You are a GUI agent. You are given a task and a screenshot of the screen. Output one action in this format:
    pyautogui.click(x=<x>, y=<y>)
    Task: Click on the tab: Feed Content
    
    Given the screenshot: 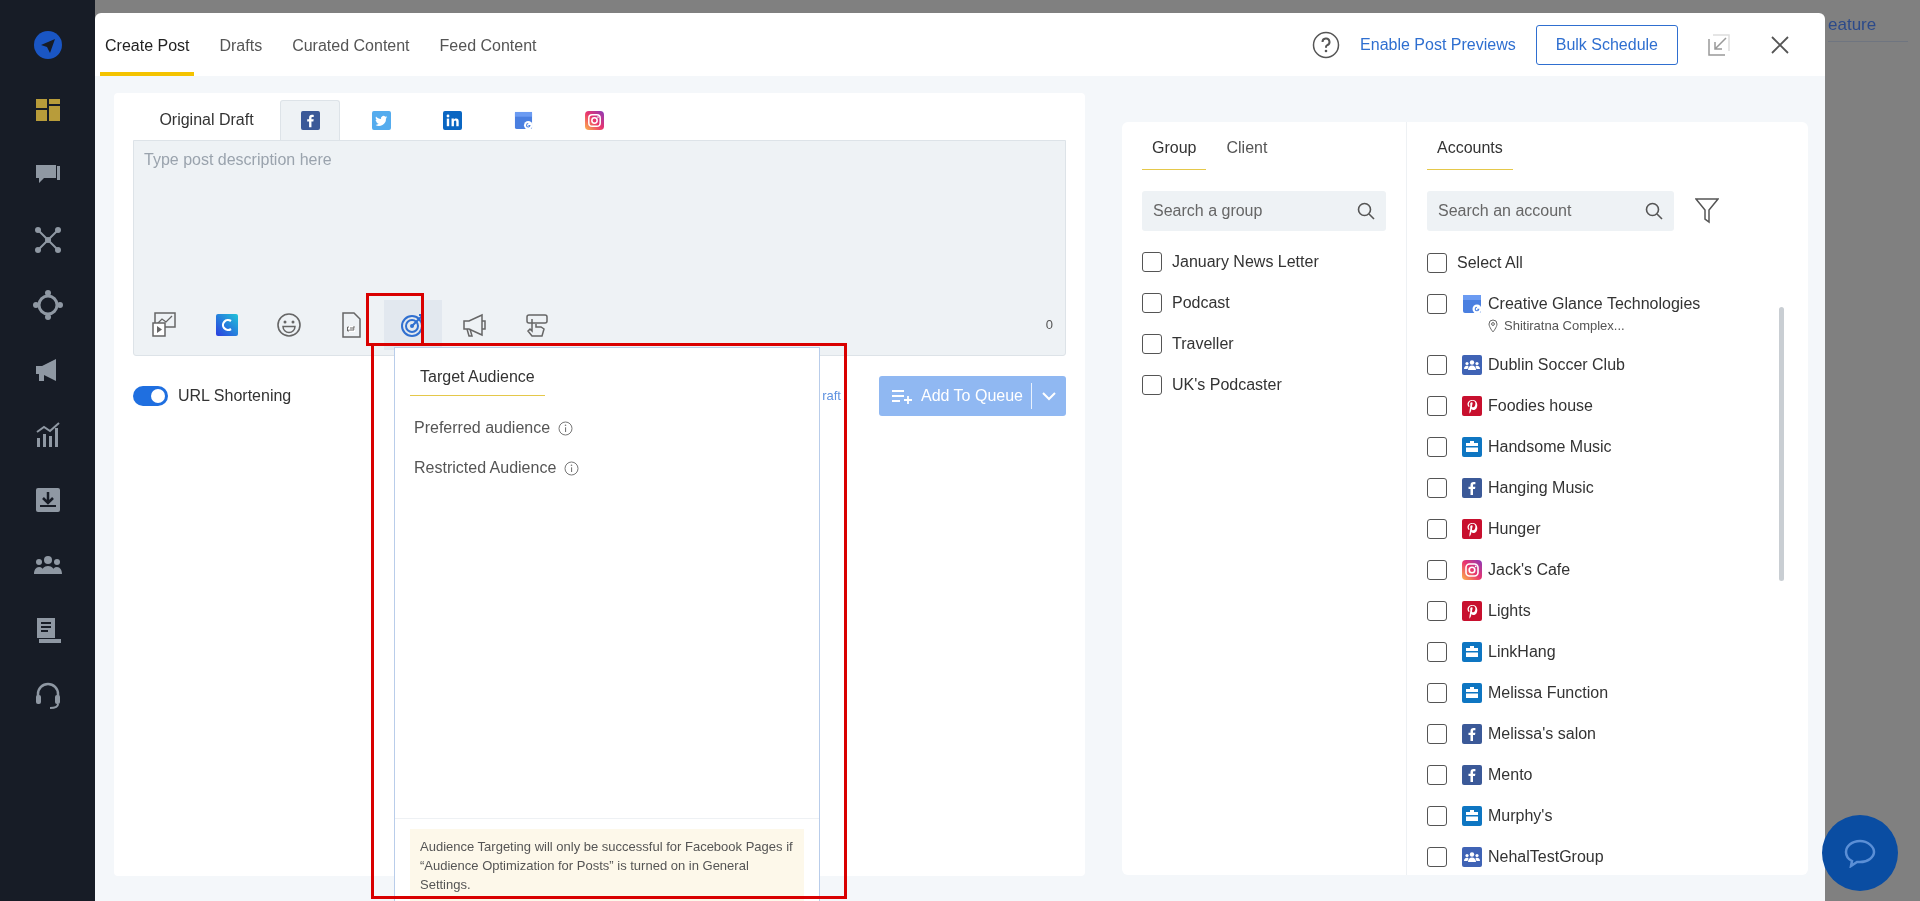 What is the action you would take?
    pyautogui.click(x=488, y=55)
    